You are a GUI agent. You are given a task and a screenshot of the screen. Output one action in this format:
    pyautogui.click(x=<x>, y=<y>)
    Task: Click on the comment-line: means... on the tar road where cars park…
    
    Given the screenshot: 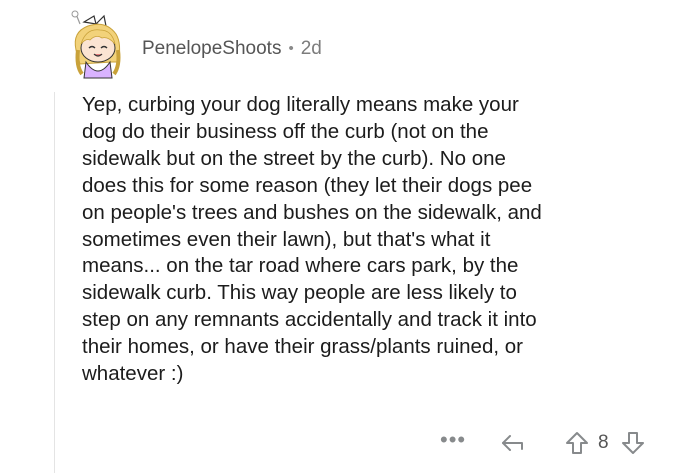 What is the action you would take?
    pyautogui.click(x=300, y=266)
    